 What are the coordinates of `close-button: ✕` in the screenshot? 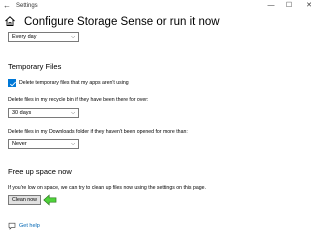 It's located at (309, 6).